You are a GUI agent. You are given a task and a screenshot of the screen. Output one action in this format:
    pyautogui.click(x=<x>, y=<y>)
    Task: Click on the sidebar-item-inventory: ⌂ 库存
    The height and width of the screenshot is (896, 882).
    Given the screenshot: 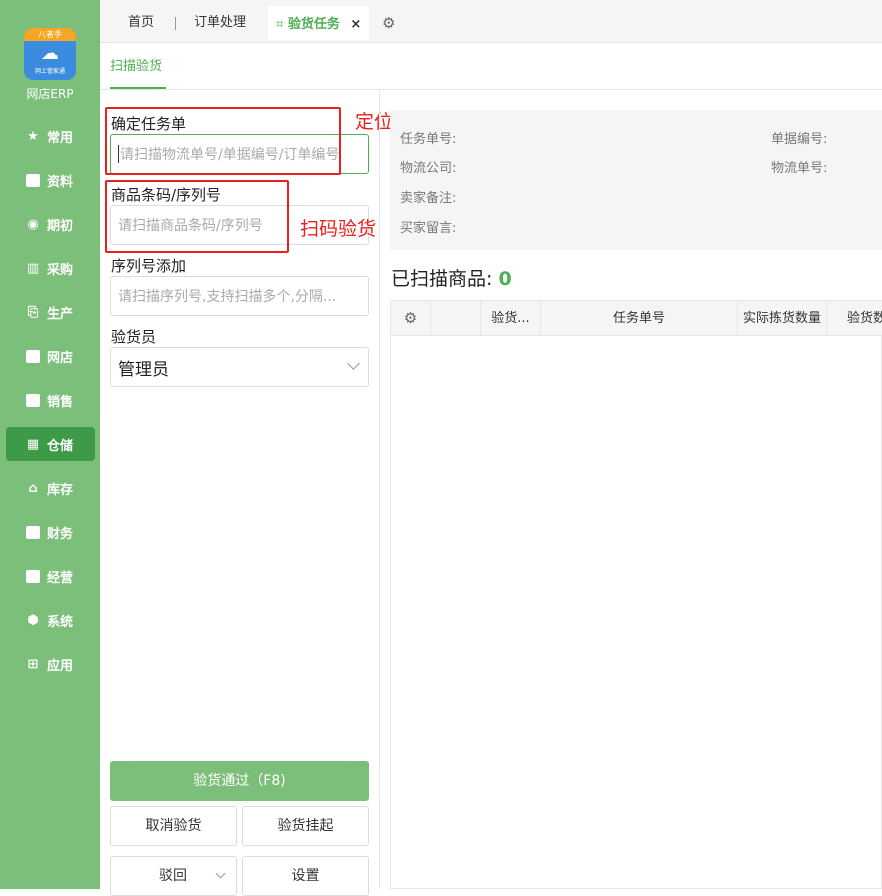 What is the action you would take?
    pyautogui.click(x=50, y=488)
    